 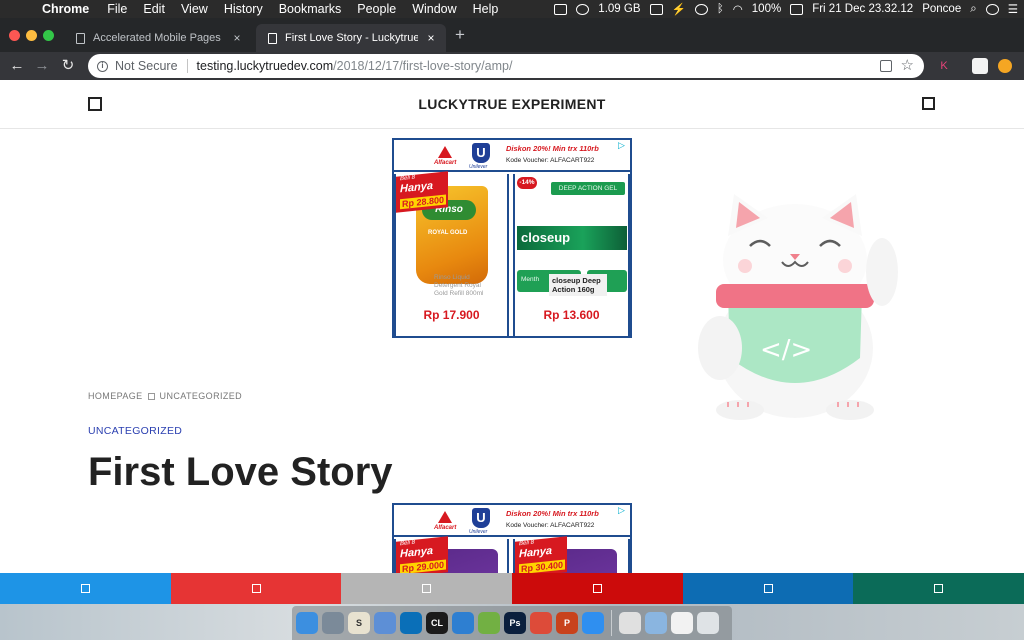 What do you see at coordinates (980, 66) in the screenshot?
I see `extension-glove-icon` at bounding box center [980, 66].